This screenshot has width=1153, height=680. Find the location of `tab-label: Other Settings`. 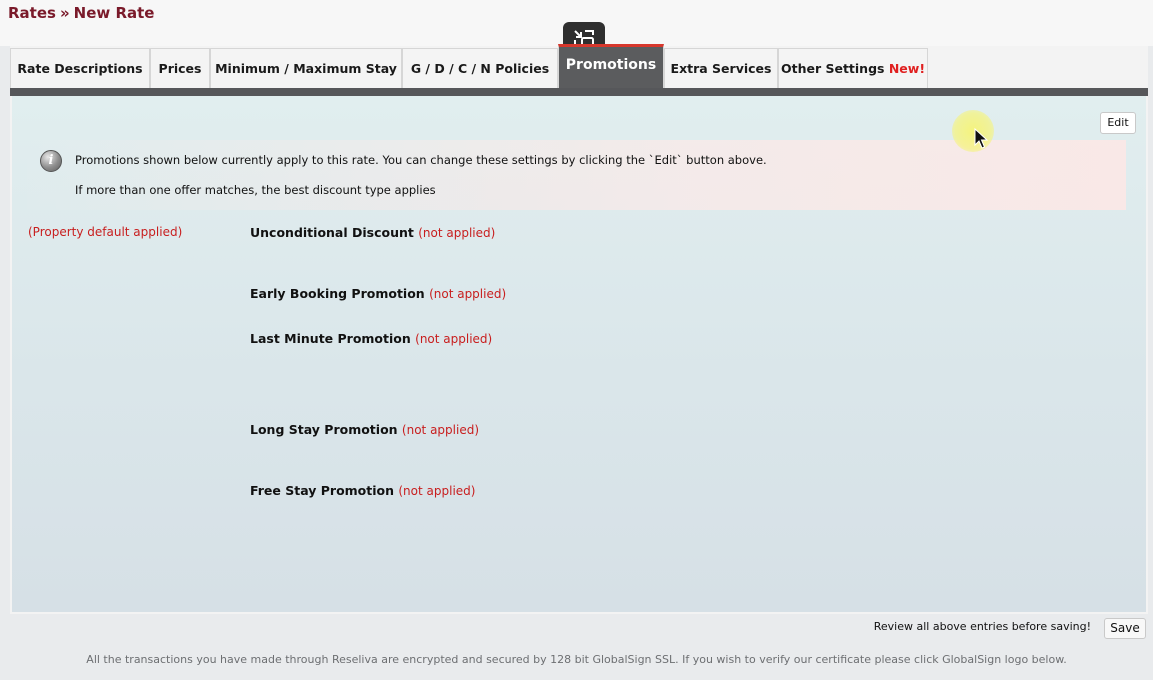

tab-label: Other Settings is located at coordinates (833, 68).